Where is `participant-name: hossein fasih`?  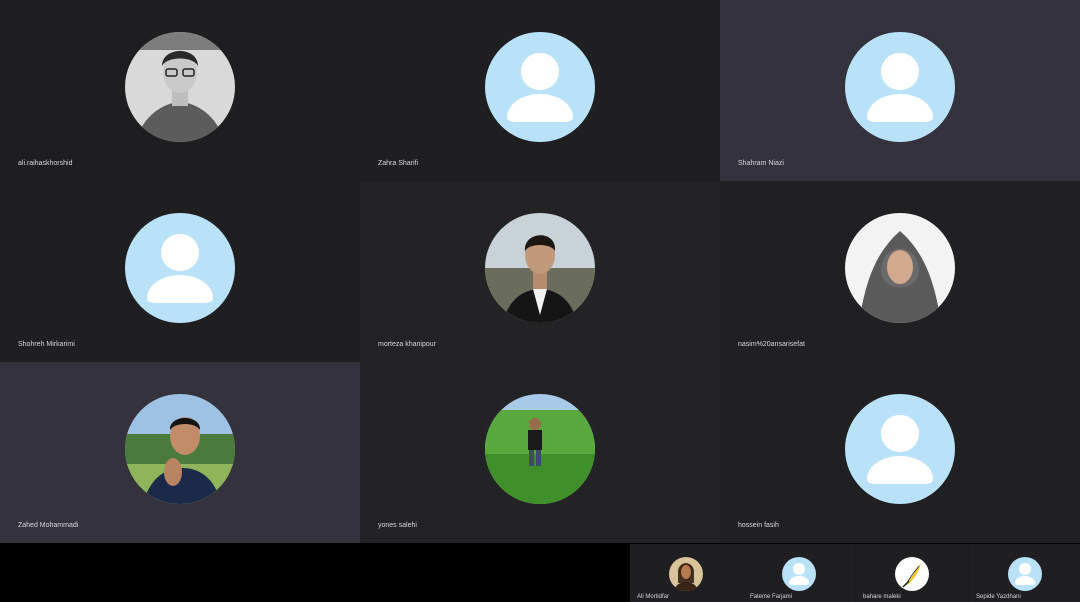 participant-name: hossein fasih is located at coordinates (758, 525).